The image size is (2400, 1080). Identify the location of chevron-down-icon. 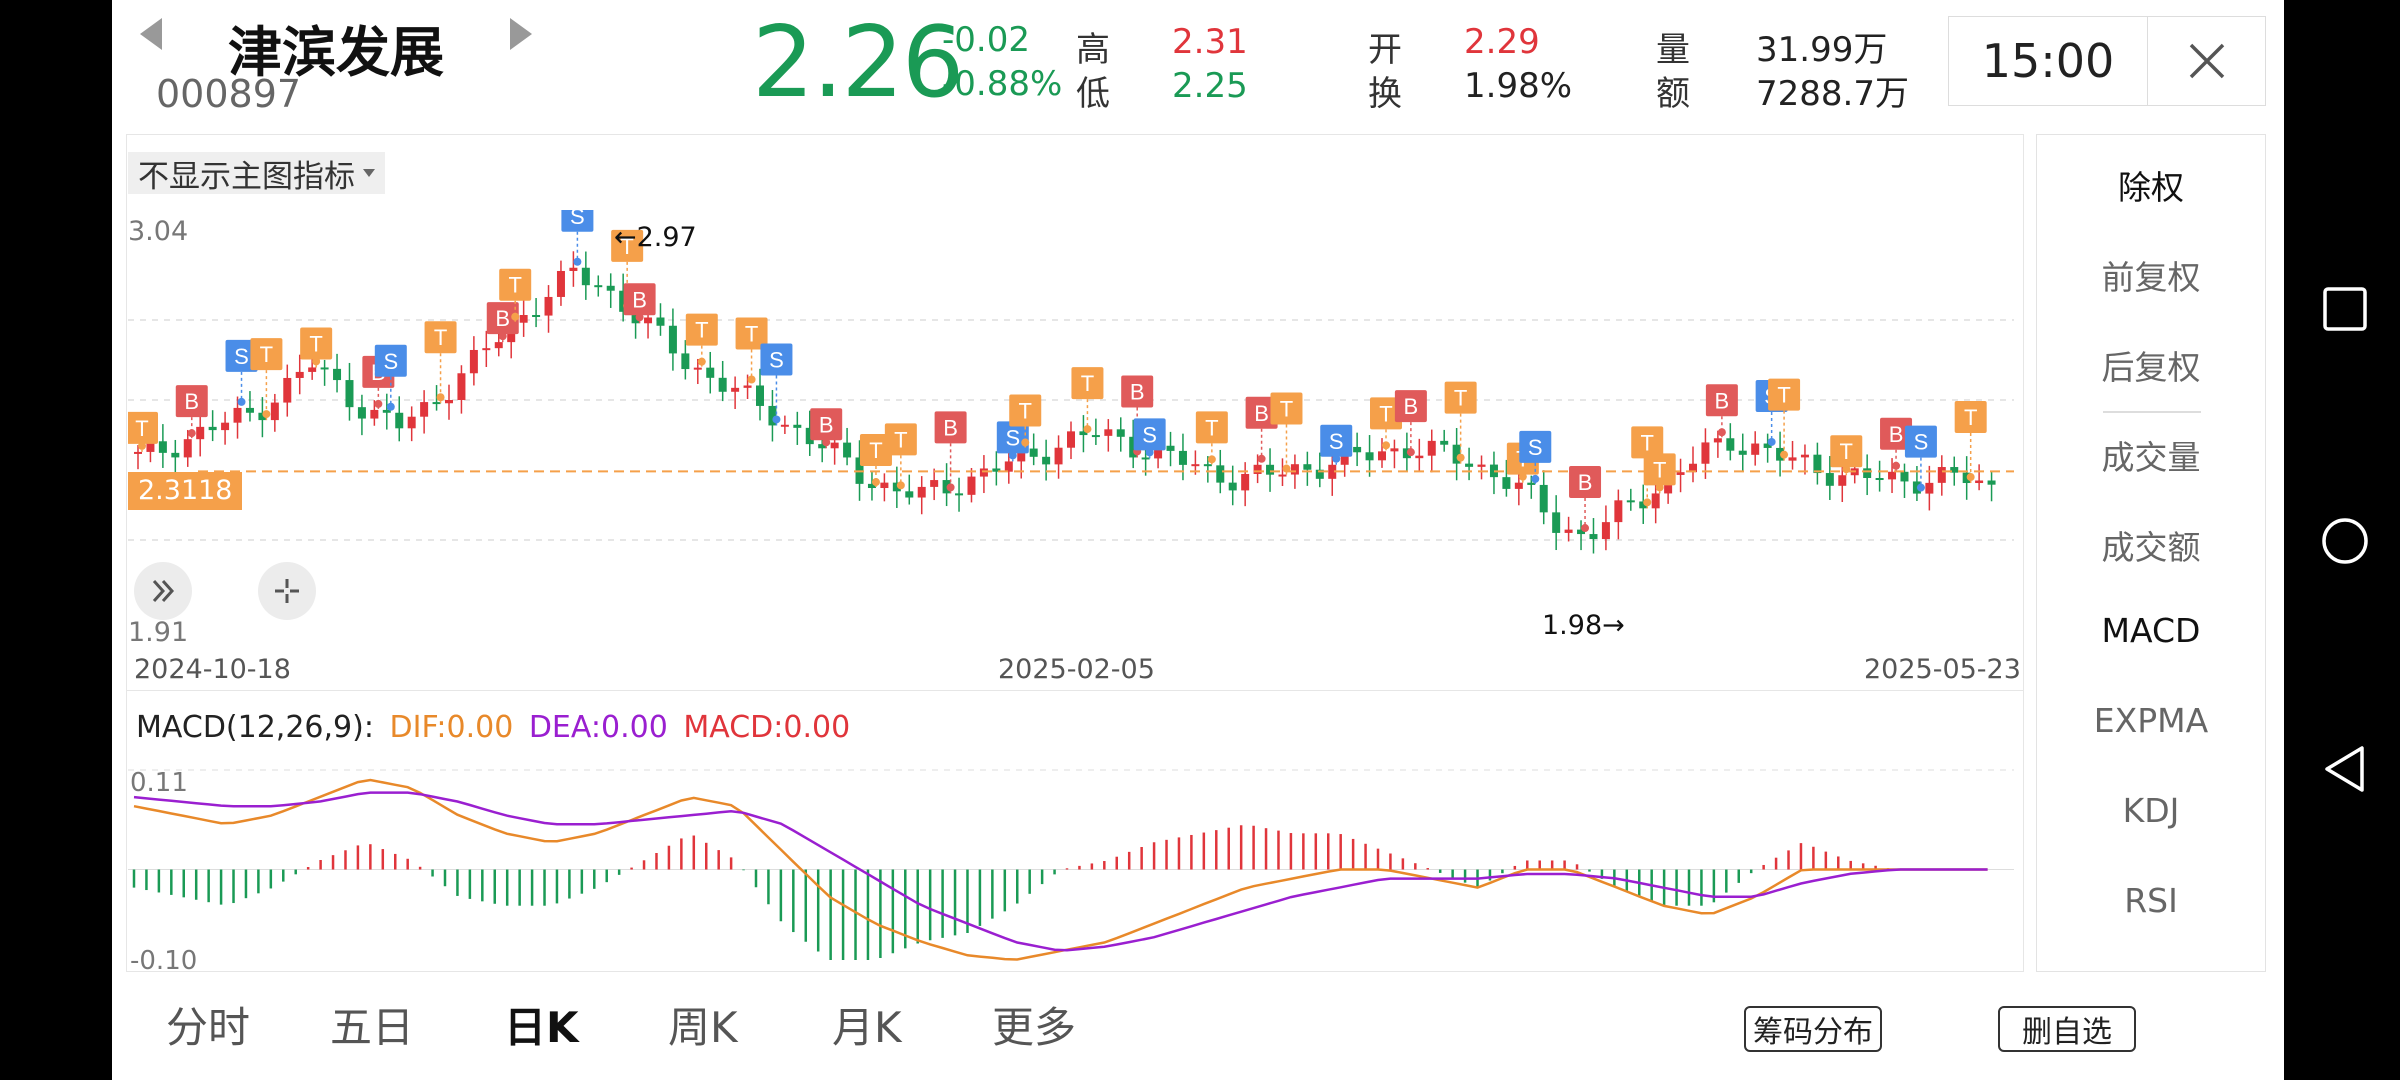
(369, 173).